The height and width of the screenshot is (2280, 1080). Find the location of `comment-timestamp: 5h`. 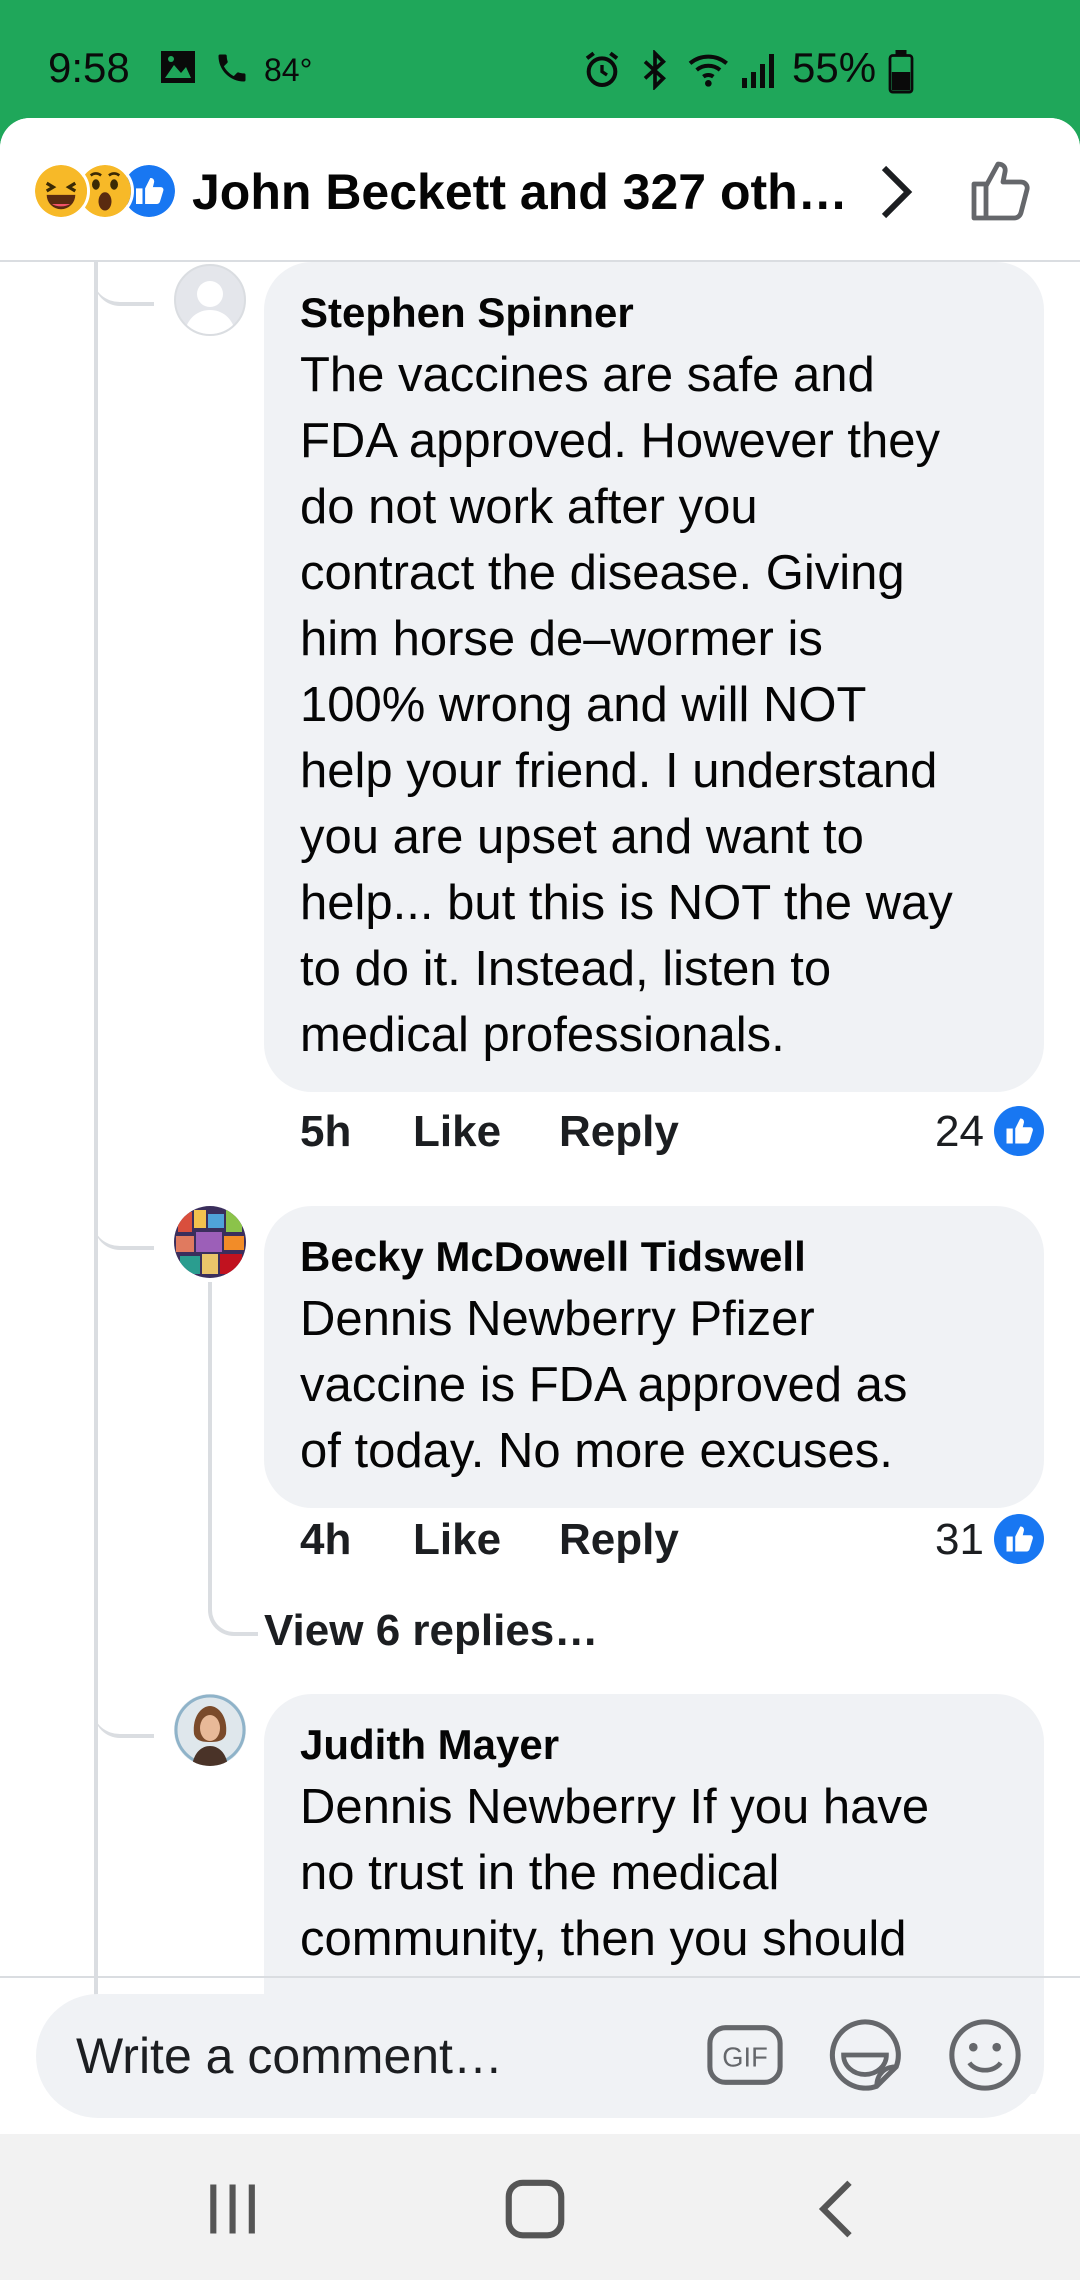

comment-timestamp: 5h is located at coordinates (325, 1132).